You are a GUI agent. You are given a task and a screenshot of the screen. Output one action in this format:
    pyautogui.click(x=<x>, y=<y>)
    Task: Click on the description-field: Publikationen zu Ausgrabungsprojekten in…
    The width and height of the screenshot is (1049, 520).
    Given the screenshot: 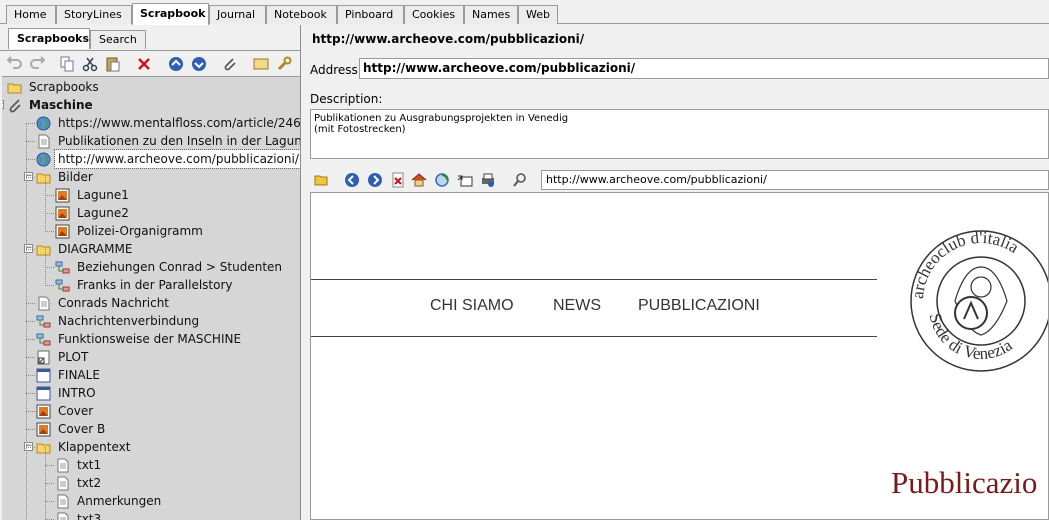 What is the action you would take?
    pyautogui.click(x=679, y=134)
    